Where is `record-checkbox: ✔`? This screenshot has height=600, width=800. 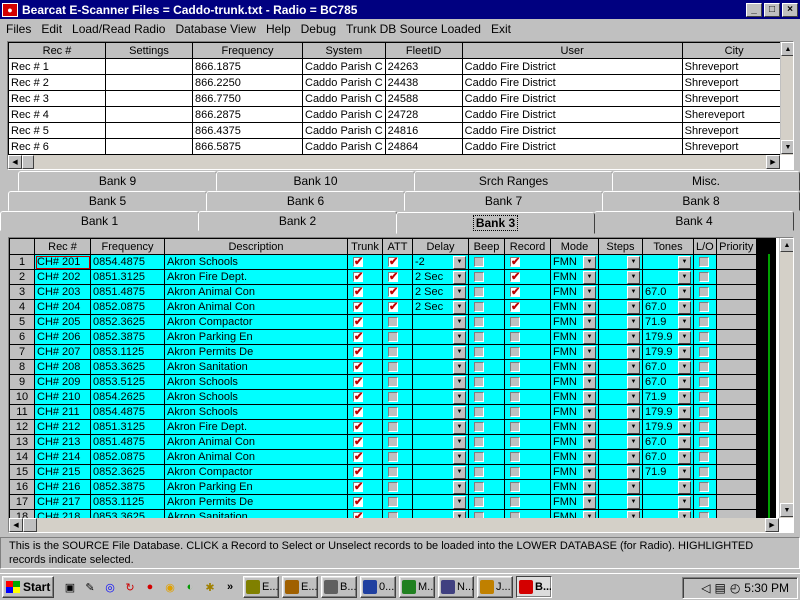 record-checkbox: ✔ is located at coordinates (515, 292).